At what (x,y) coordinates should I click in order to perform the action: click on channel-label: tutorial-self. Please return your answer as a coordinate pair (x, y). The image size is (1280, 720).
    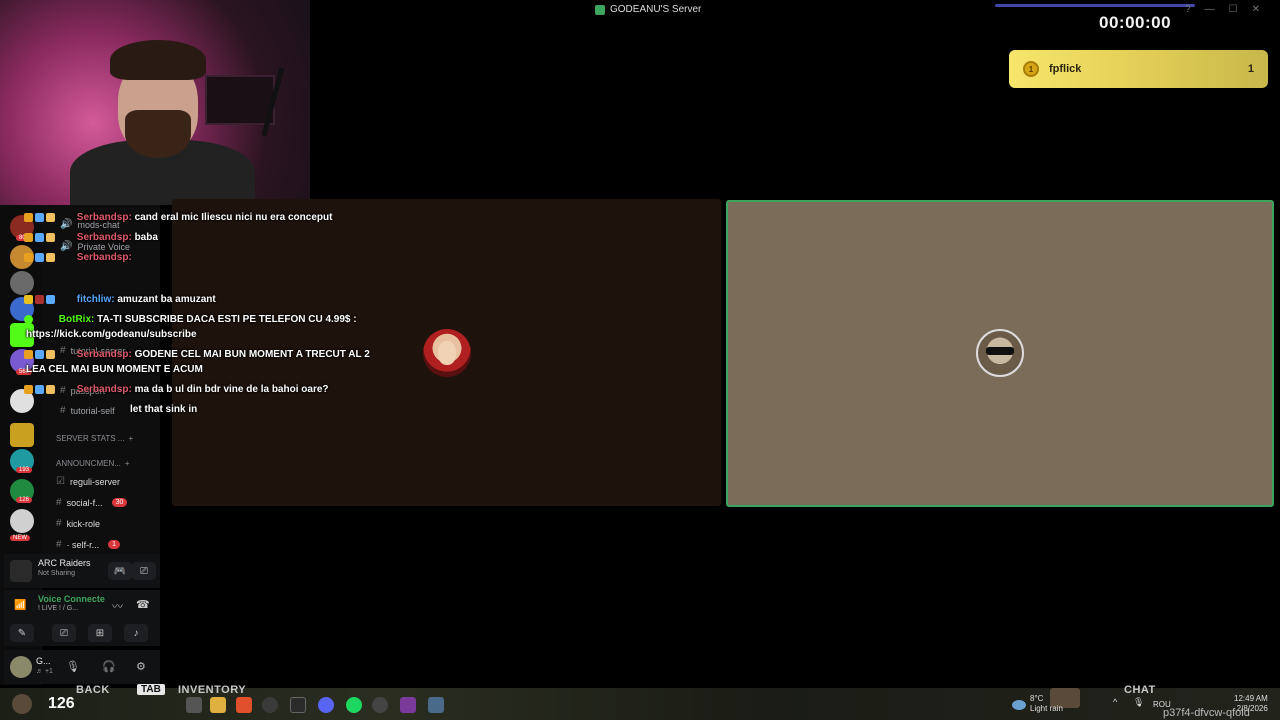
    Looking at the image, I should click on (92, 410).